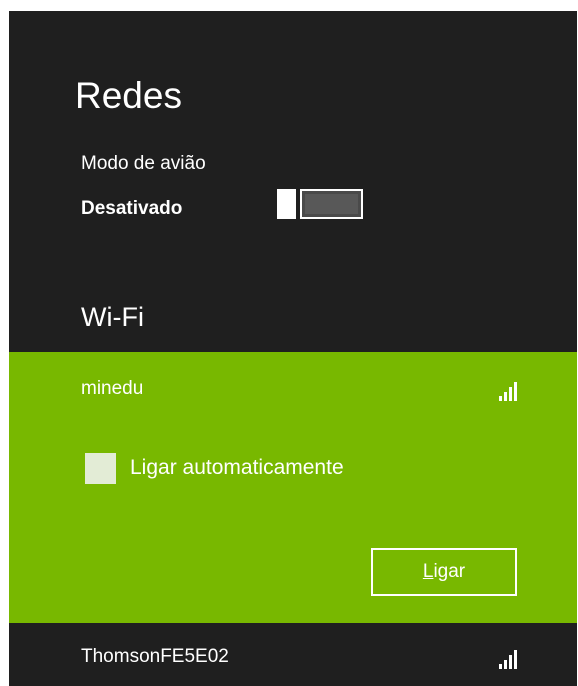  What do you see at coordinates (100, 468) in the screenshot?
I see `connect-automatically-checkbox` at bounding box center [100, 468].